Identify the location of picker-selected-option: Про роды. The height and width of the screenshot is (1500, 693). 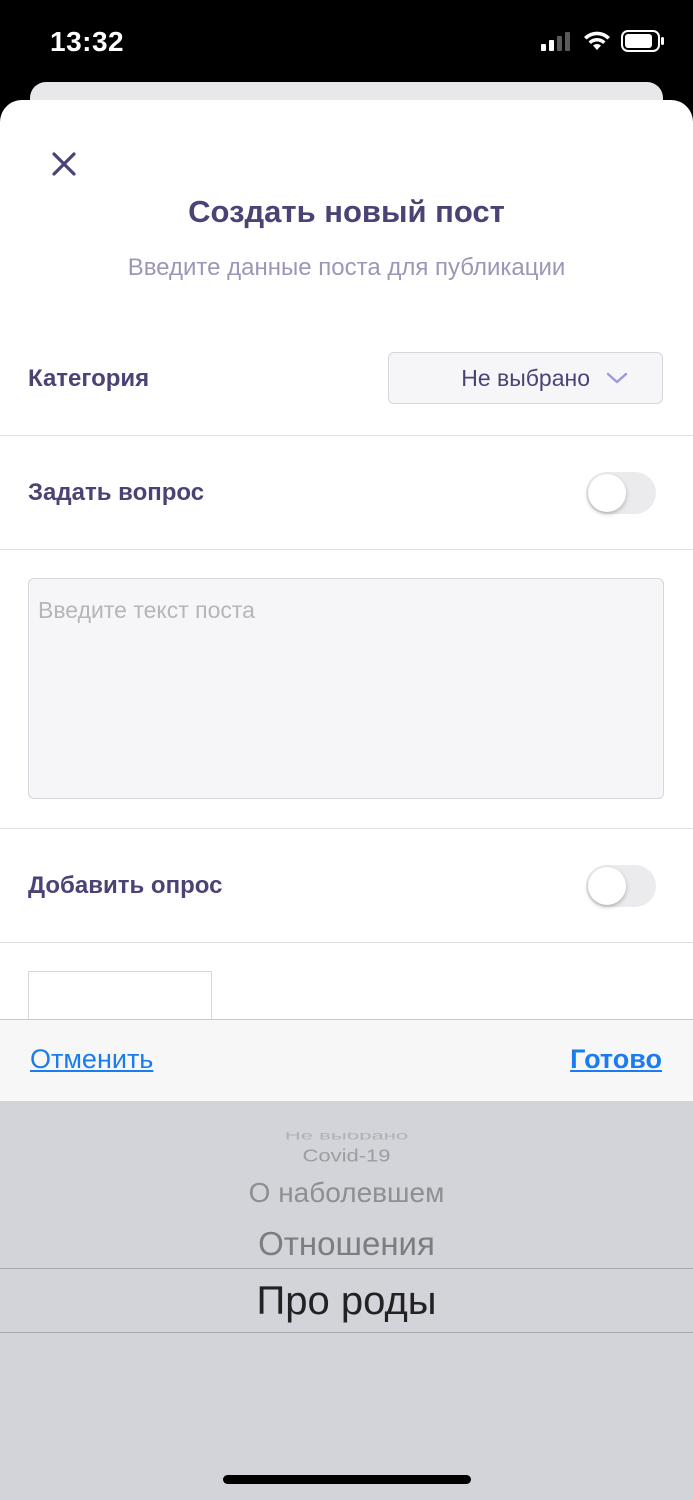
(346, 1301).